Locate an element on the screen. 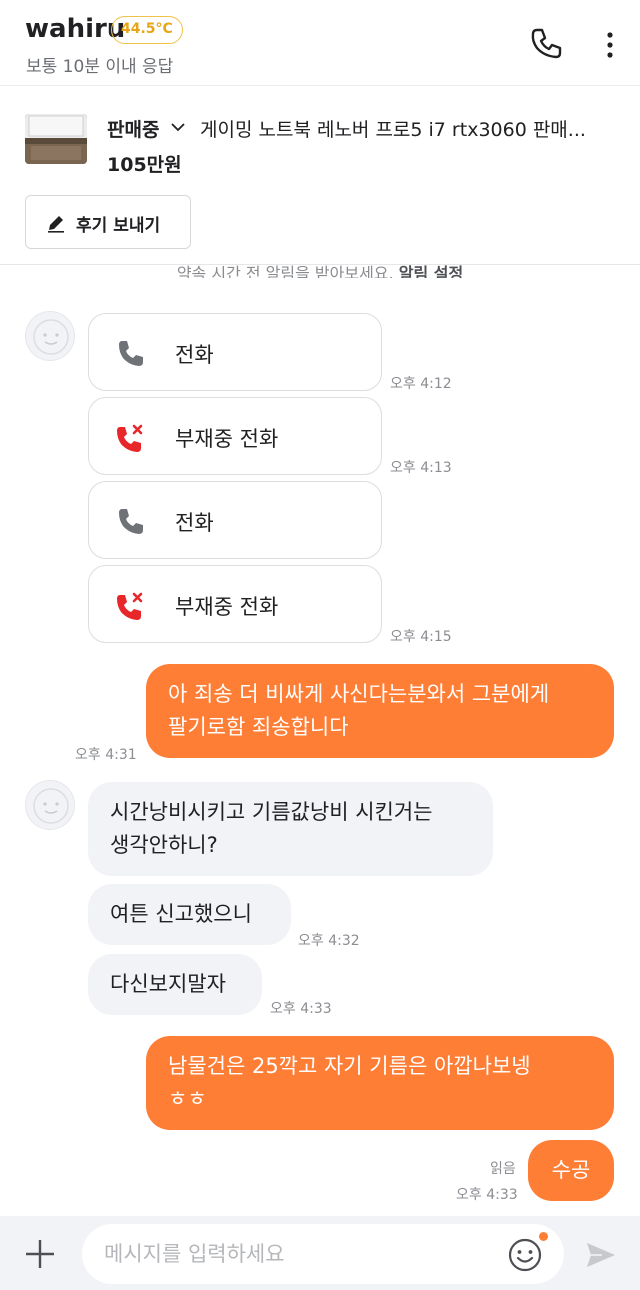 This screenshot has height=1290, width=640. received-message-bubble: 시간낭비시키고 기름값낭비 시킨거는 생각안하니? is located at coordinates (290, 829).